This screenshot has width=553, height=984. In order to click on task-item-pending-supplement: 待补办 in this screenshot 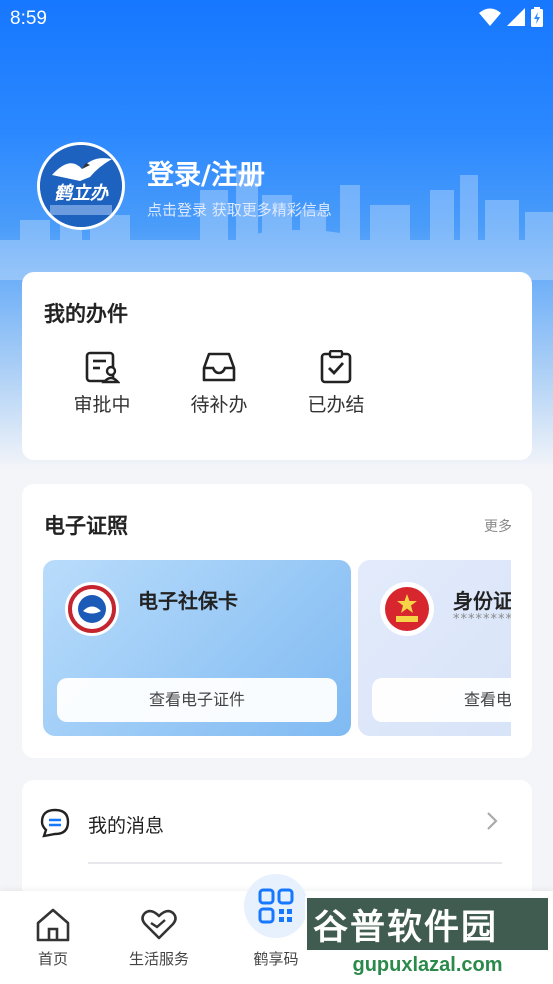, I will do `click(219, 383)`.